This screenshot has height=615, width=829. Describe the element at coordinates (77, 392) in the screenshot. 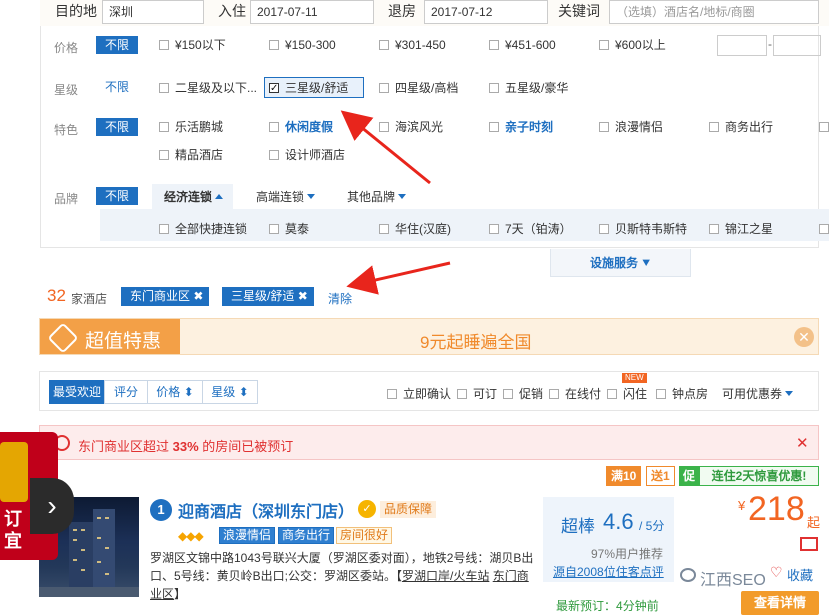

I see `sort-popular-button: 最受欢迎` at that location.